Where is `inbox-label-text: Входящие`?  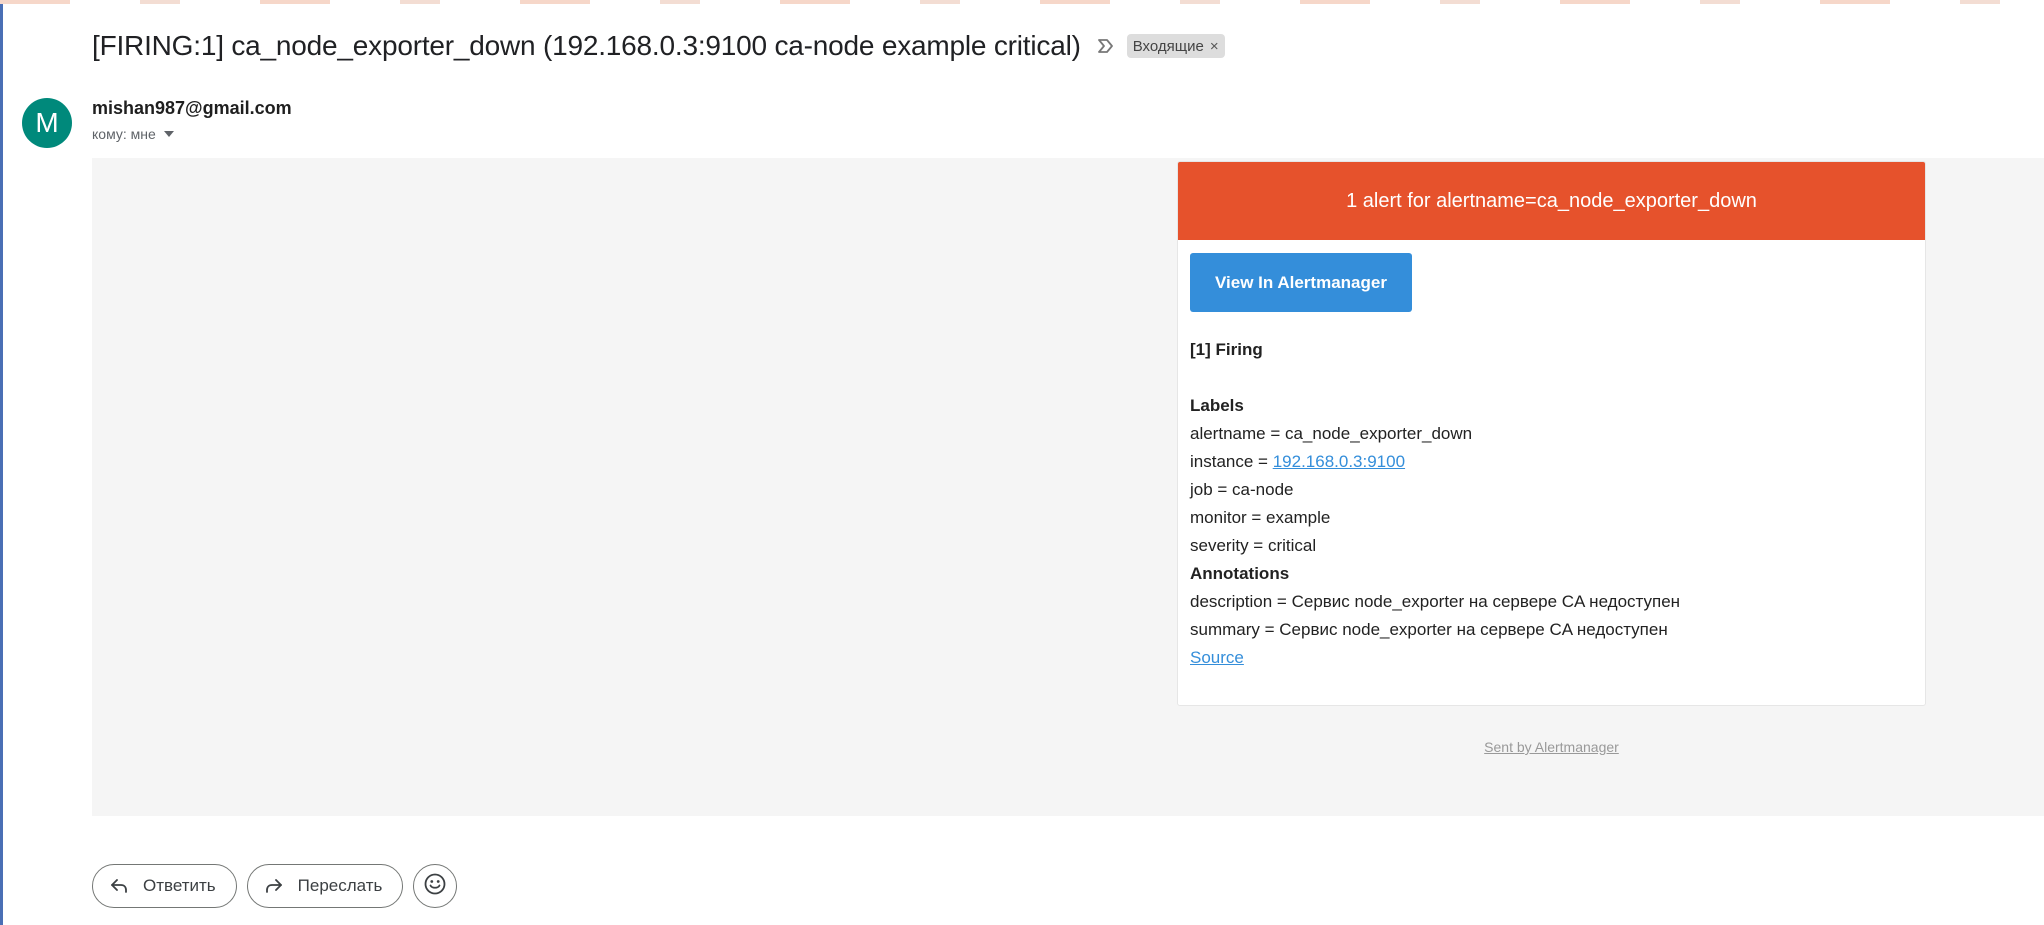
inbox-label-text: Входящие is located at coordinates (1168, 46).